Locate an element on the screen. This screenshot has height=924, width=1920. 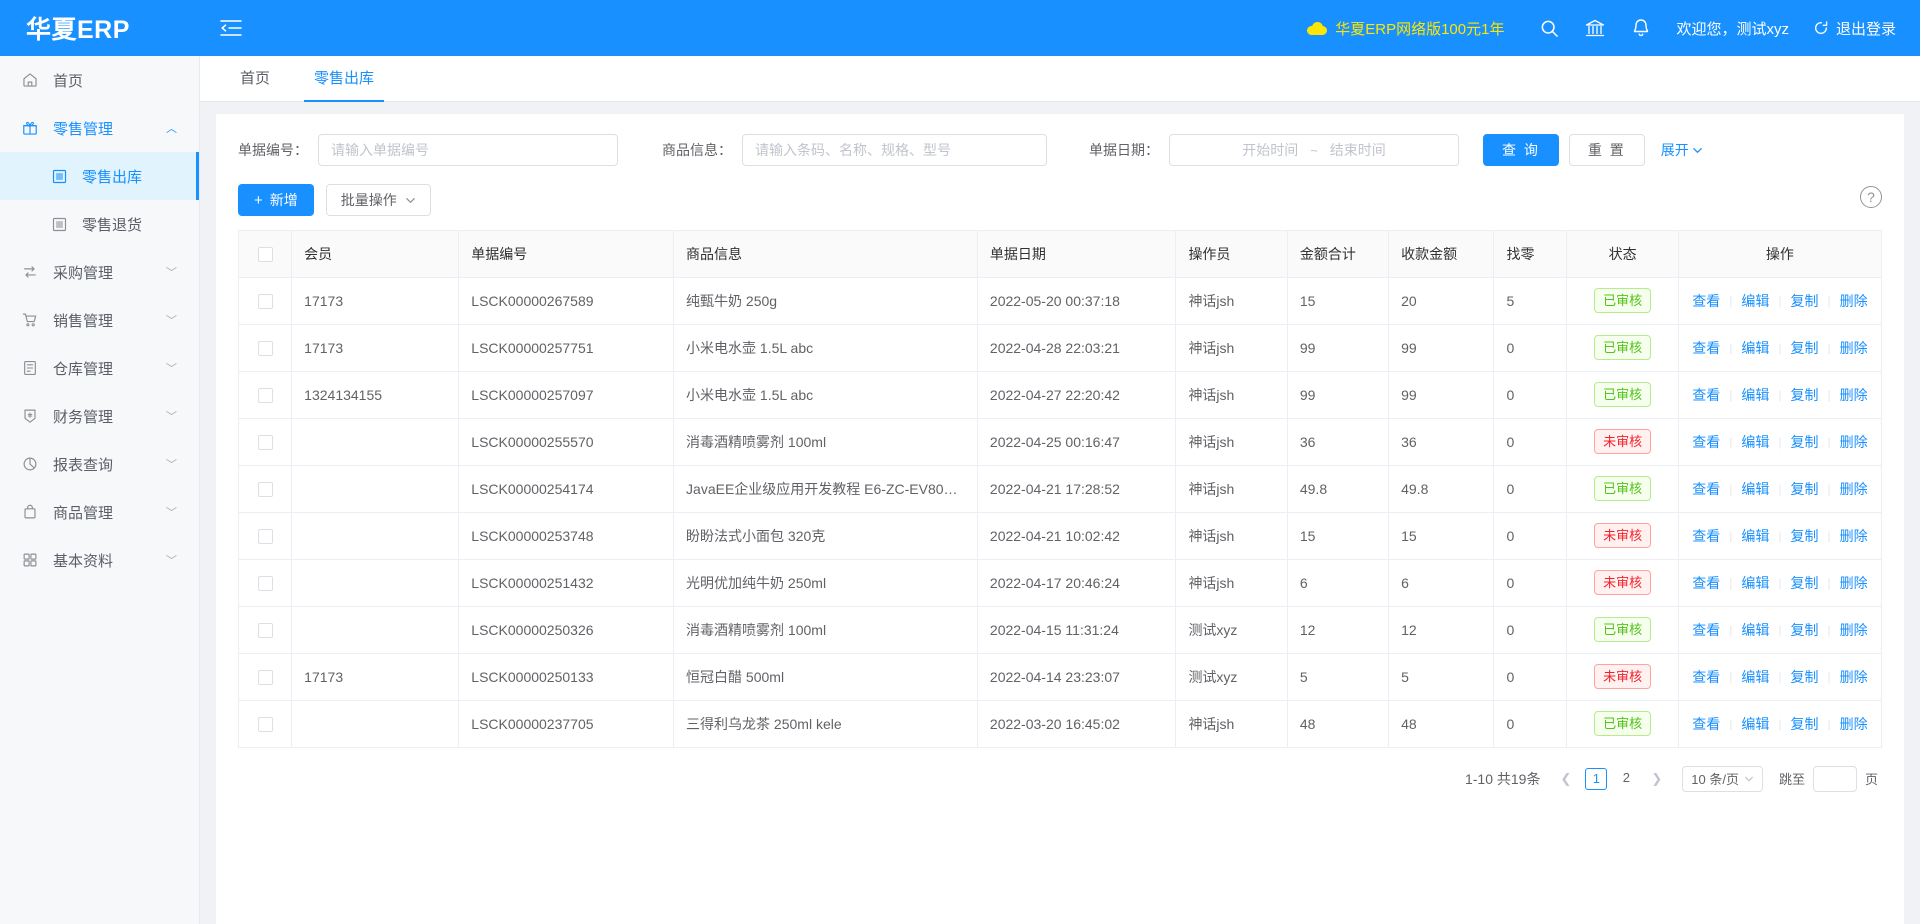
bank-icon is located at coordinates (1595, 28).